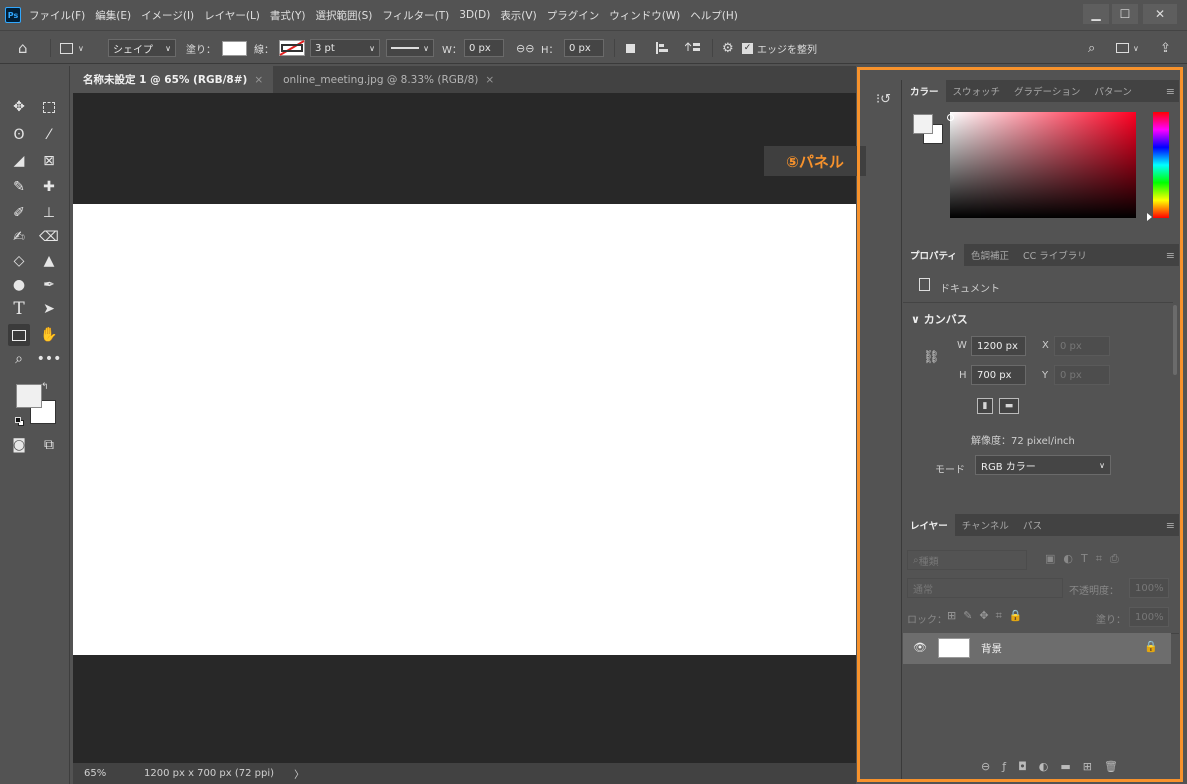 The height and width of the screenshot is (784, 1187). Describe the element at coordinates (1091, 48) in the screenshot. I see `search-icon: ⌕` at that location.